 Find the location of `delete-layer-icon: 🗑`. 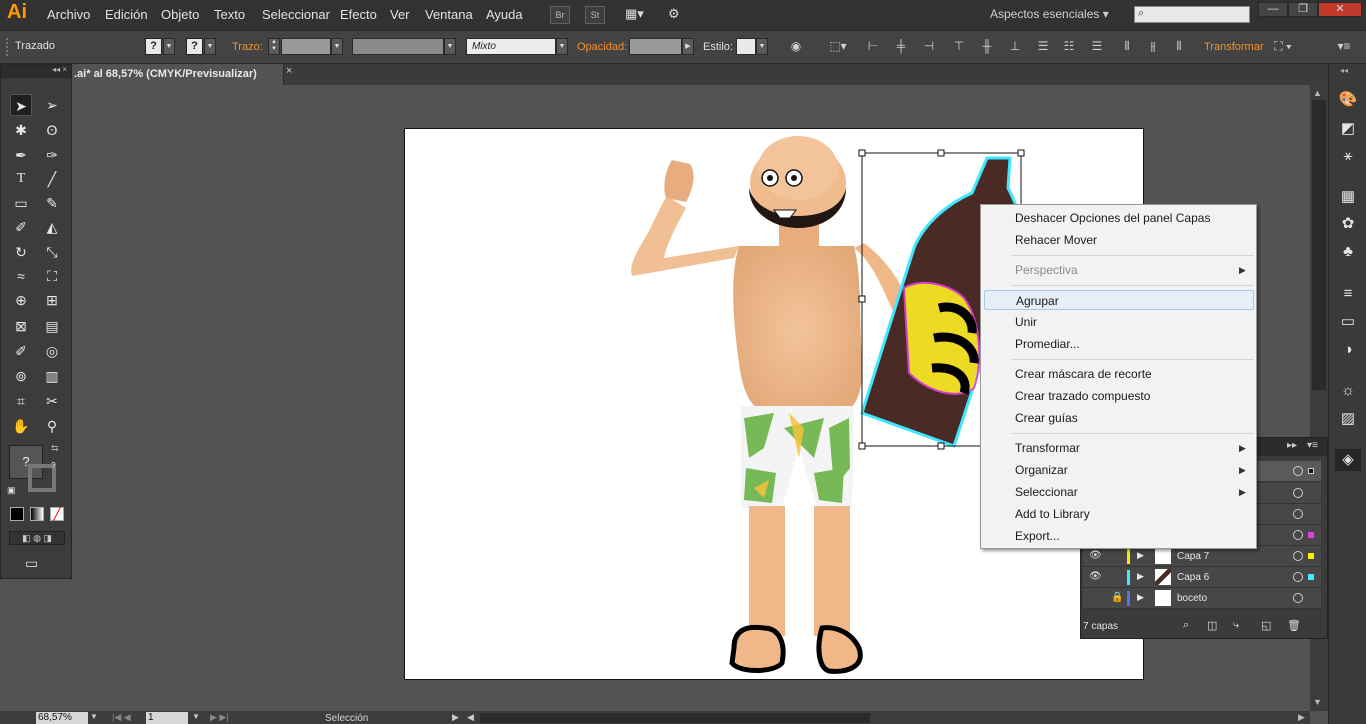

delete-layer-icon: 🗑 is located at coordinates (1294, 625).